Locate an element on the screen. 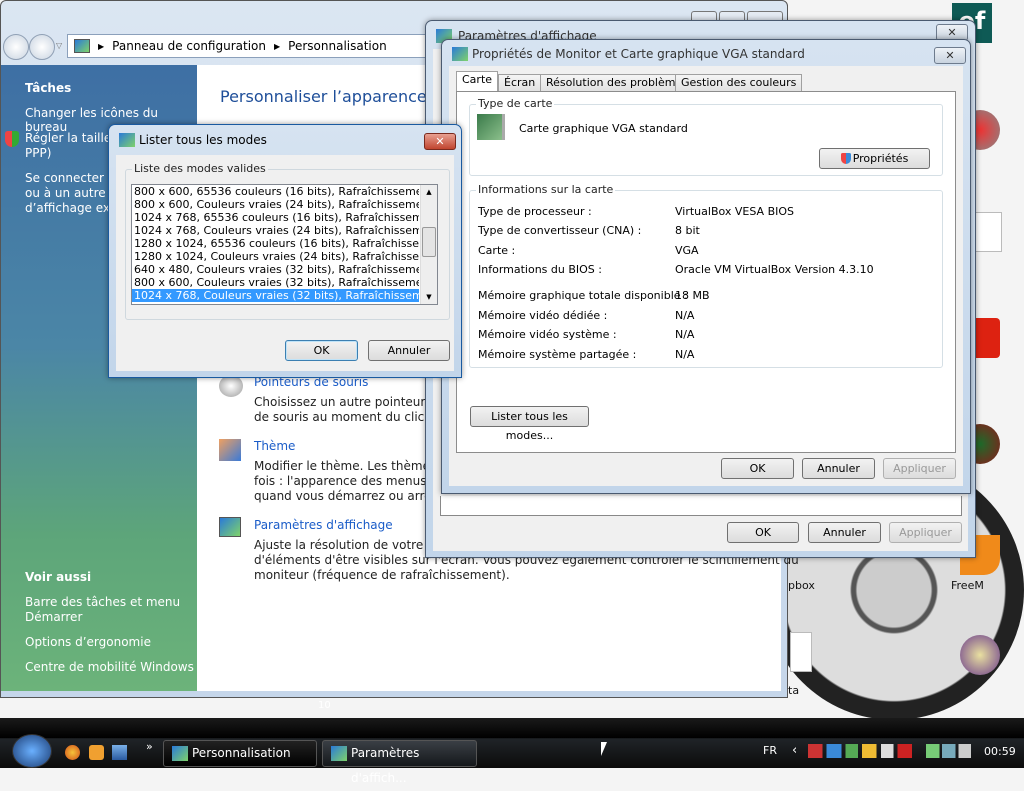 The image size is (1024, 791). wallpaper-number: 10 is located at coordinates (324, 705).